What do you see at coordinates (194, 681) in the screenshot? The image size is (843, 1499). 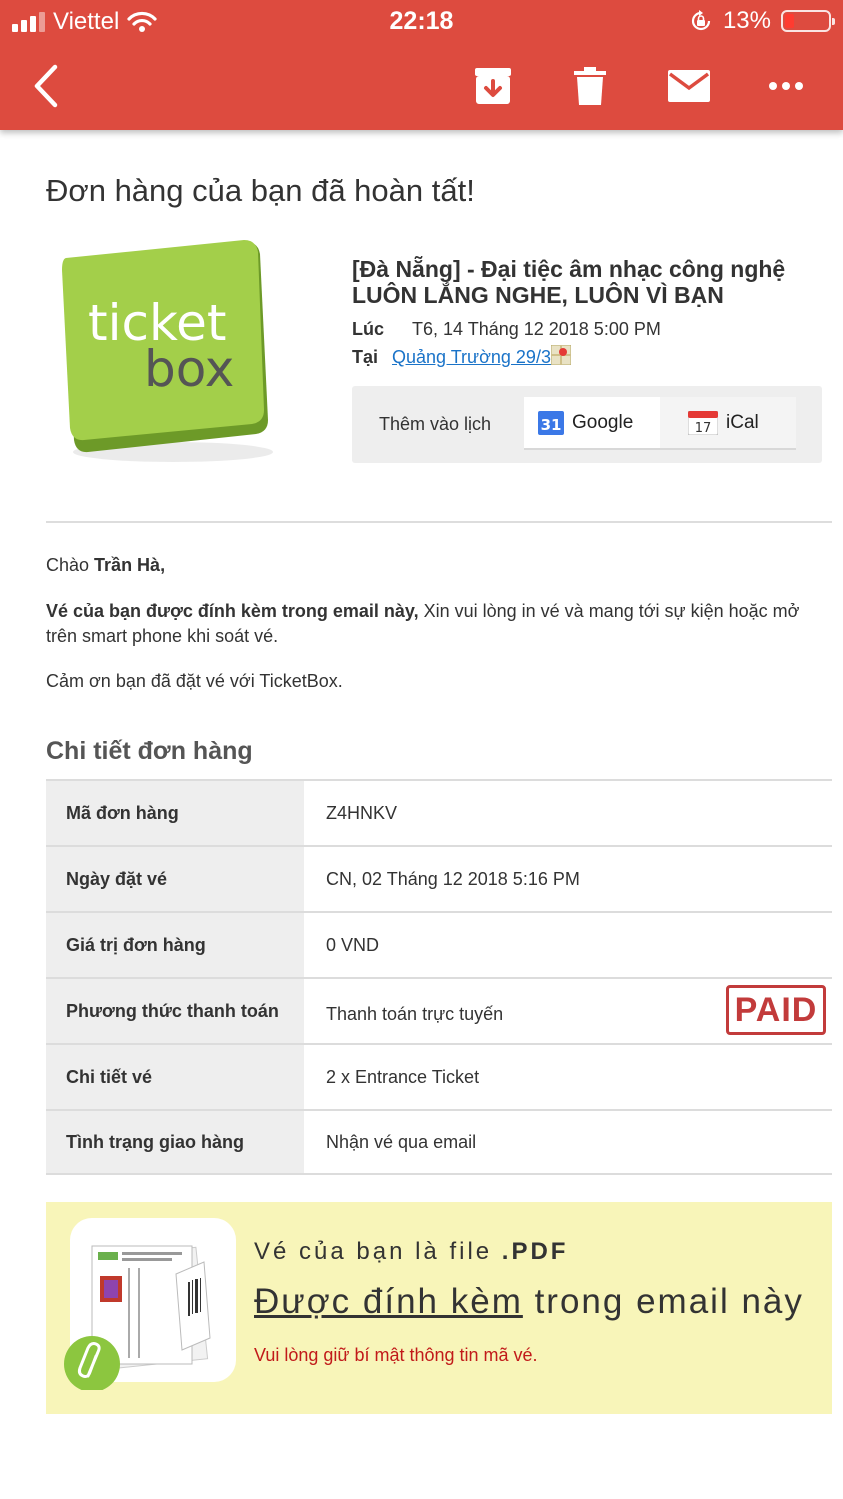 I see `thanks-note: Cảm ơn bạn đã đặt vé với TicketBox.` at bounding box center [194, 681].